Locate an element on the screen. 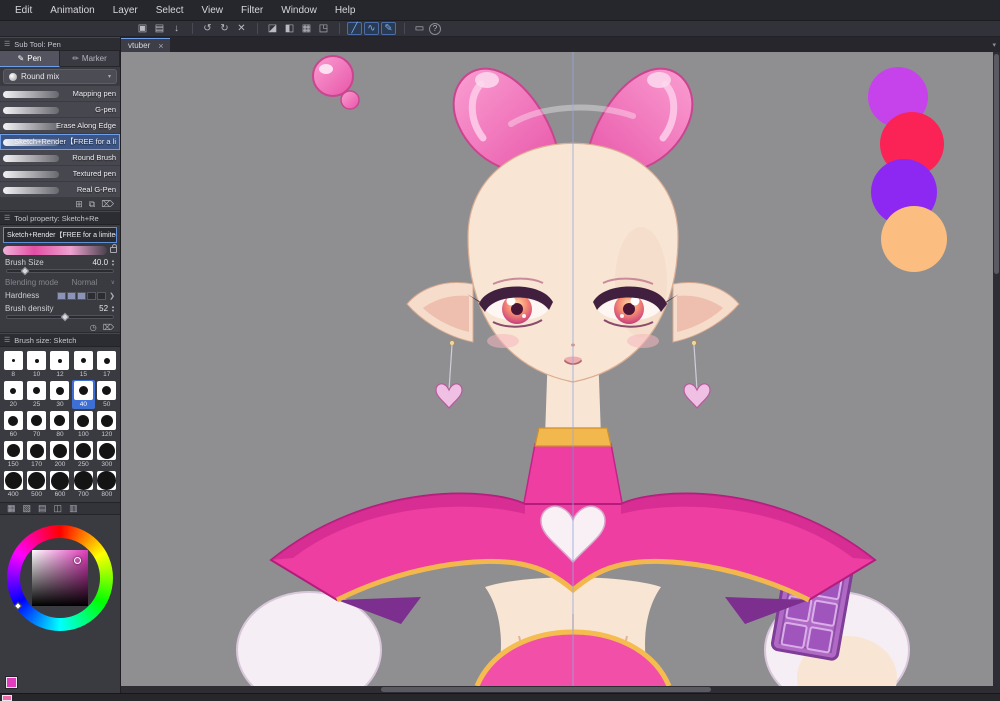 This screenshot has width=1000, height=701. brush-size-120: 120 is located at coordinates (107, 424).